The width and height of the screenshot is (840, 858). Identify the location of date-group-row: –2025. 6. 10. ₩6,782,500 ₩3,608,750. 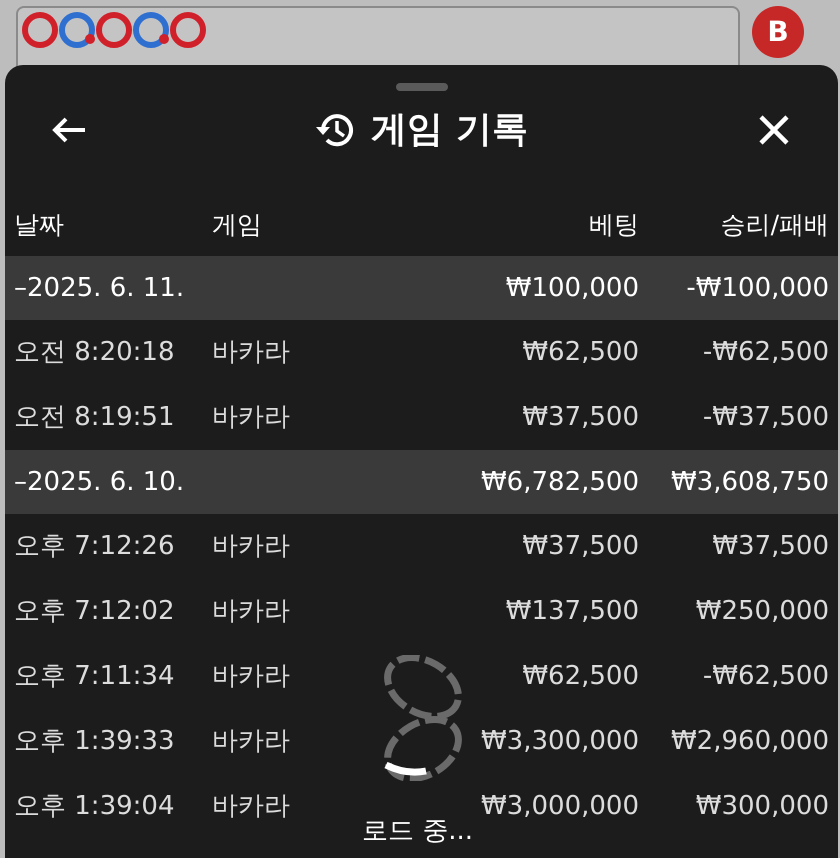
(421, 482).